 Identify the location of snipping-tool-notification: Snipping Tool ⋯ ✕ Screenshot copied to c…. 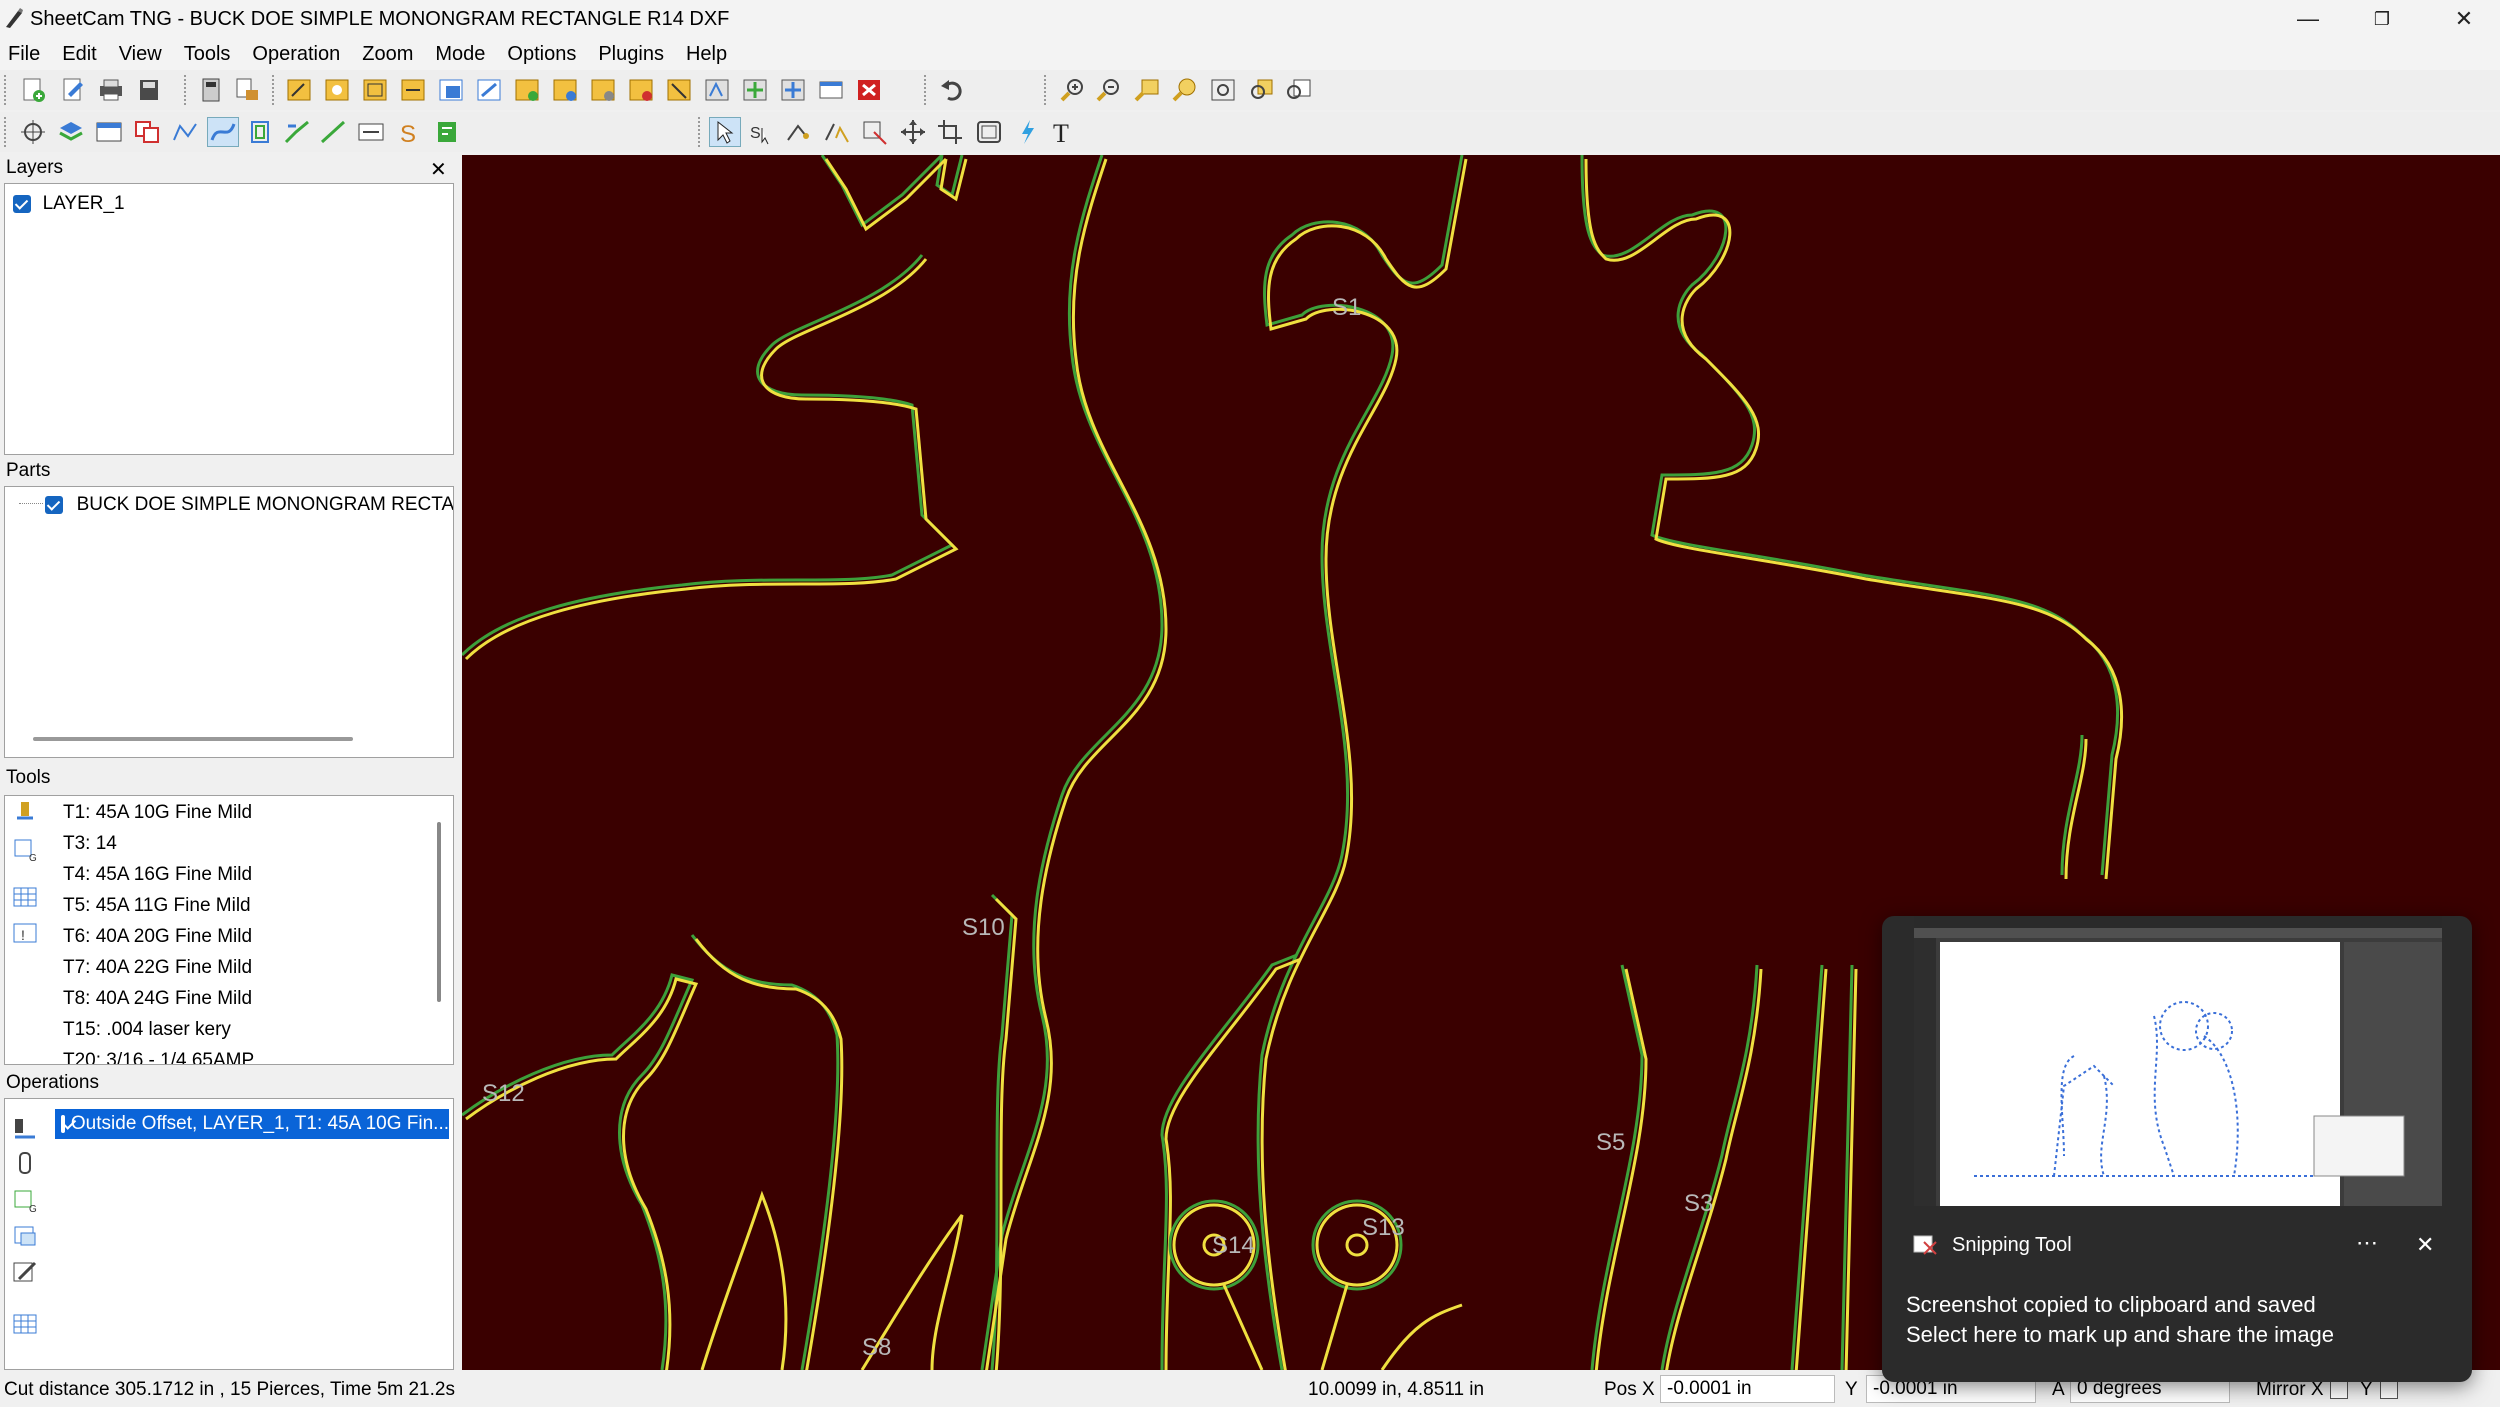
(2177, 1149).